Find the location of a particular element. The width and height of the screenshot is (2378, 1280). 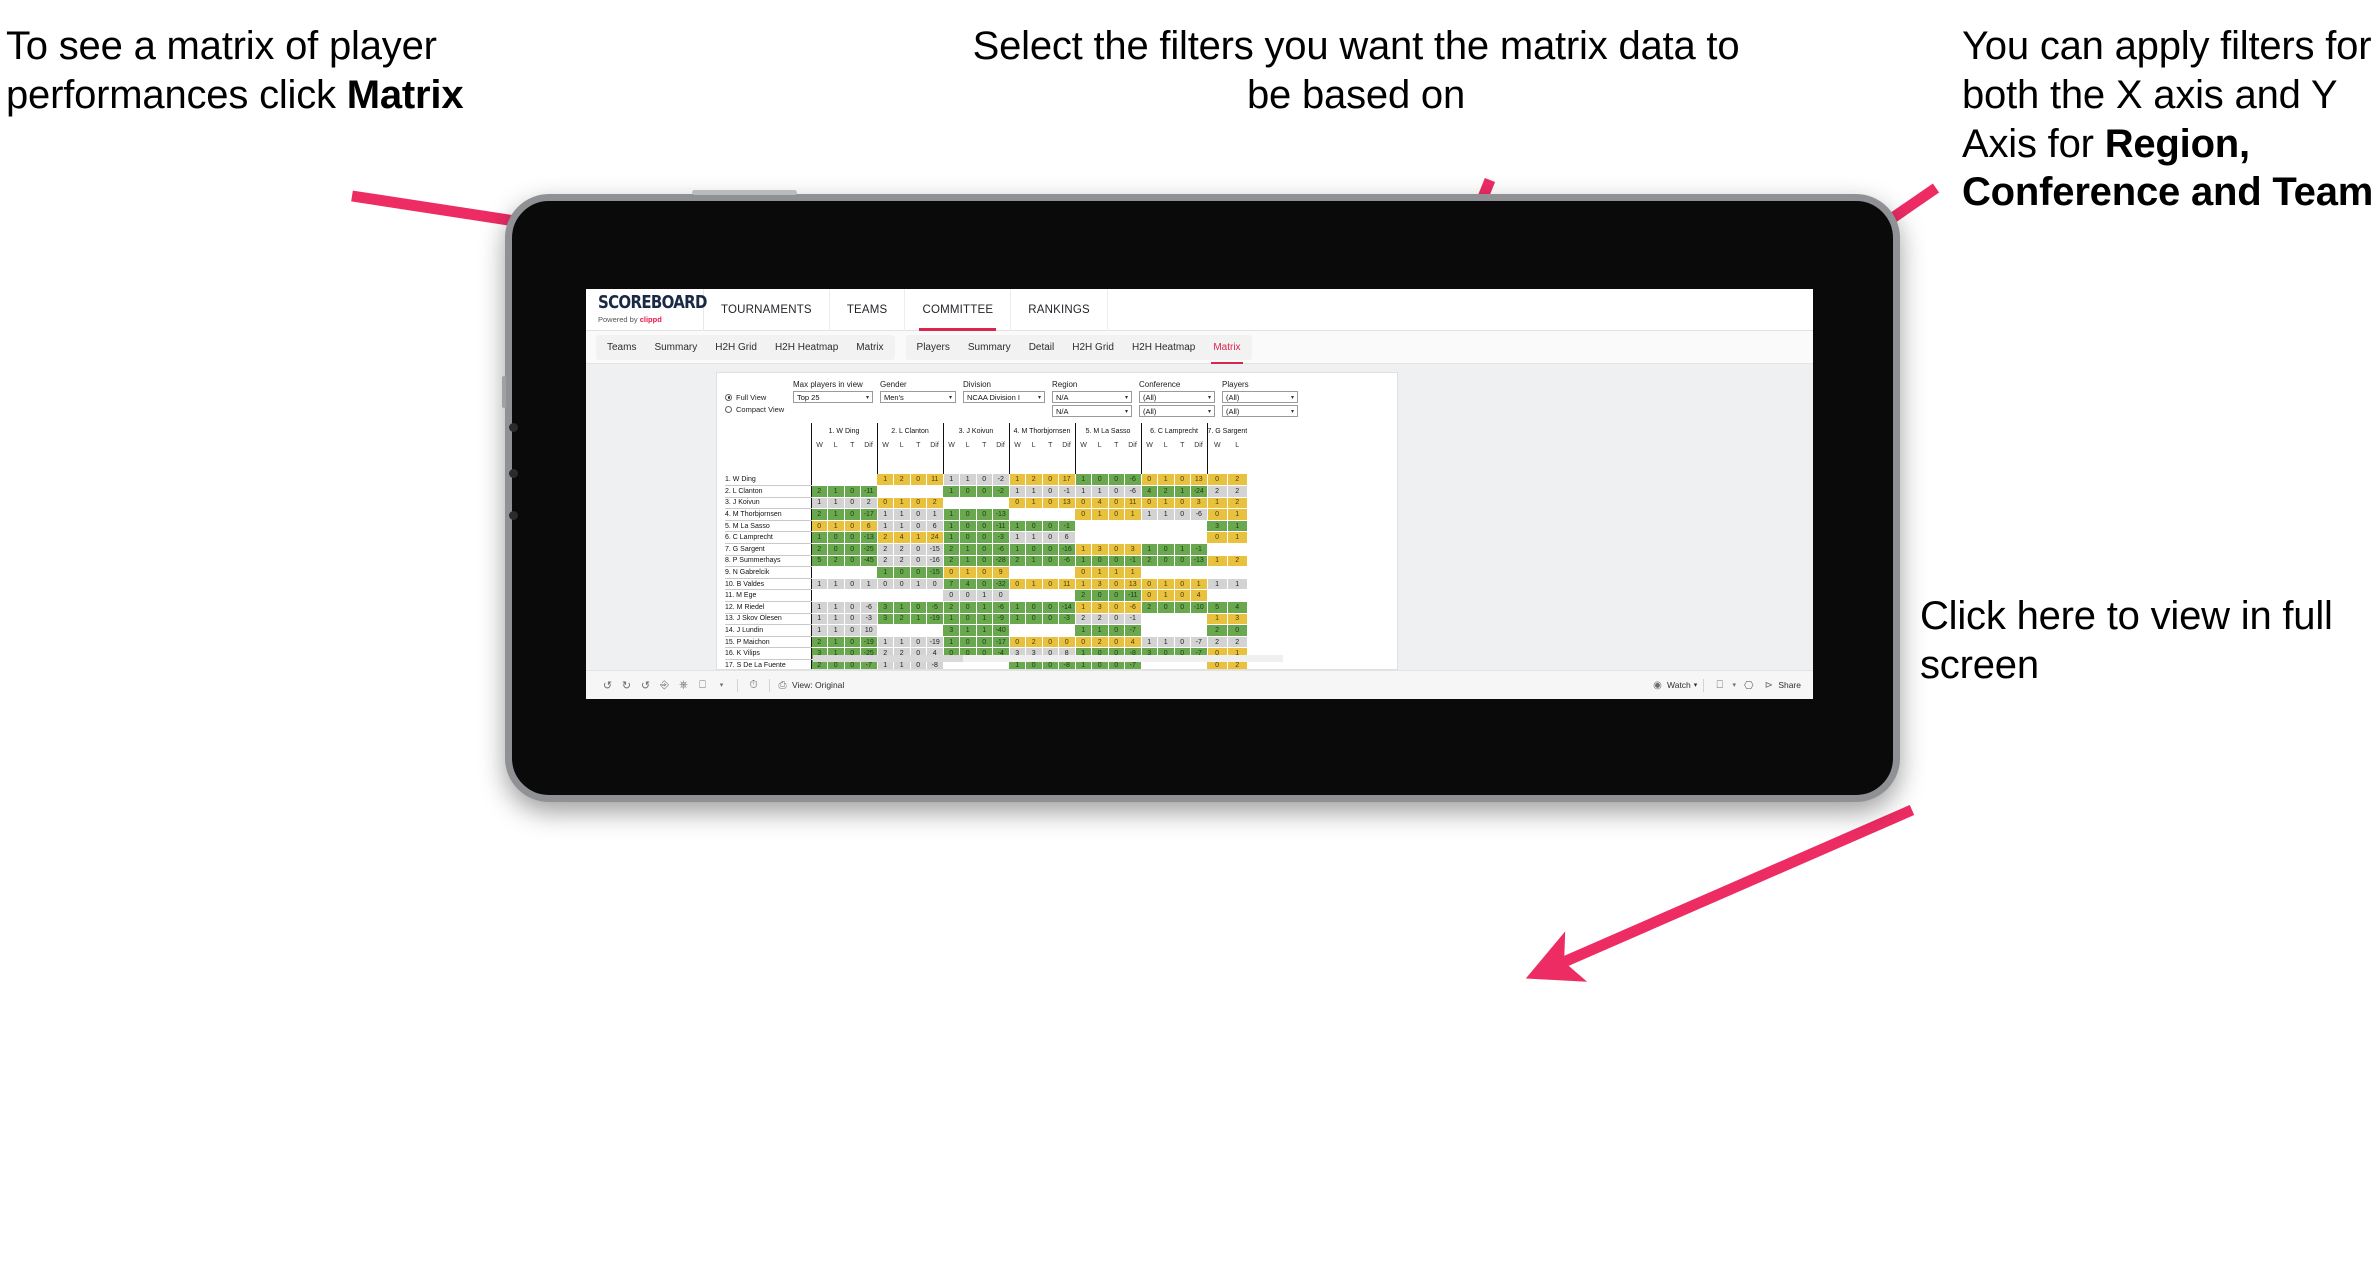

matrix-cell: -16 is located at coordinates (935, 561).